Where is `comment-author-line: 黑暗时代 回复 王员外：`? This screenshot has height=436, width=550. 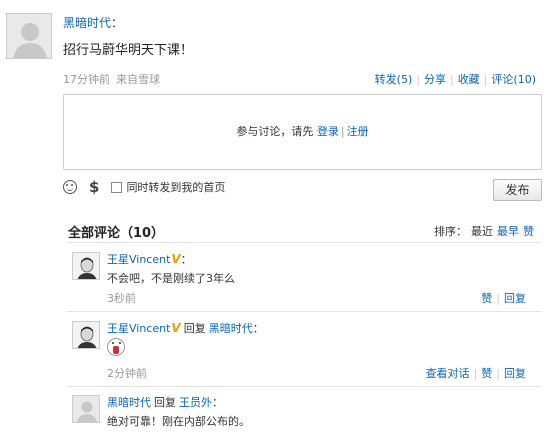
comment-author-line: 黑暗时代 回复 王员外： is located at coordinates (165, 402).